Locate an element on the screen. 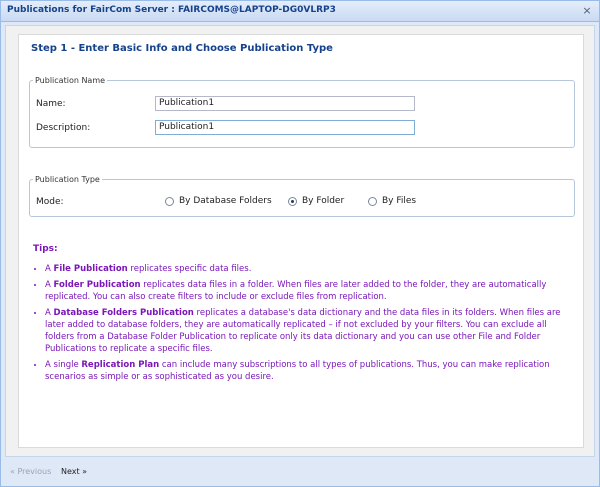  tip-term: Database Folders Publication is located at coordinates (123, 313).